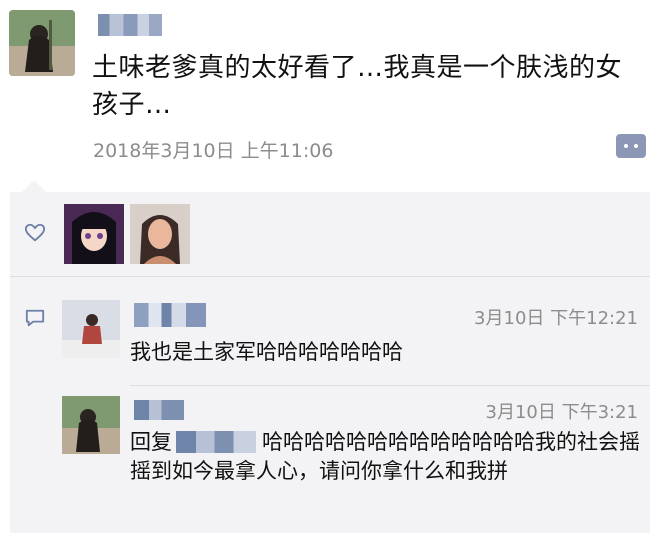 This screenshot has width=660, height=533. What do you see at coordinates (151, 442) in the screenshot?
I see `reply-prefix: 回复` at bounding box center [151, 442].